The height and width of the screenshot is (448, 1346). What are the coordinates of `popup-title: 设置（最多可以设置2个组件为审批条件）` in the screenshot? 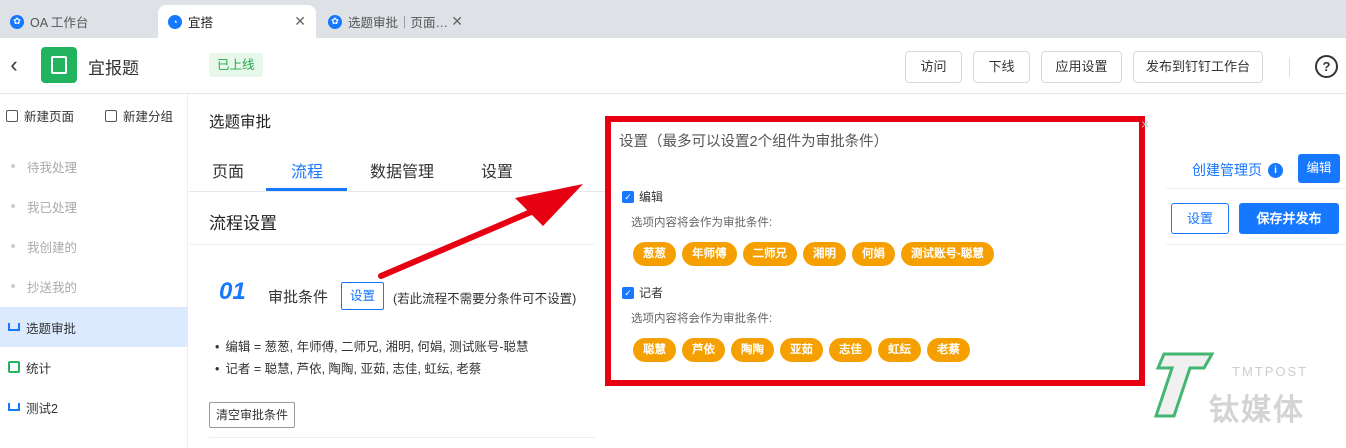 It's located at (754, 142).